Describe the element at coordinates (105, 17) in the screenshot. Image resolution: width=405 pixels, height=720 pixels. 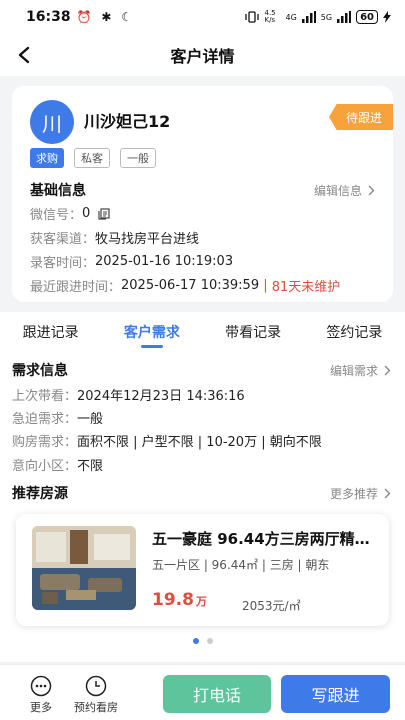
I see `status-left-icons: ⏰ ✱ ☾` at that location.